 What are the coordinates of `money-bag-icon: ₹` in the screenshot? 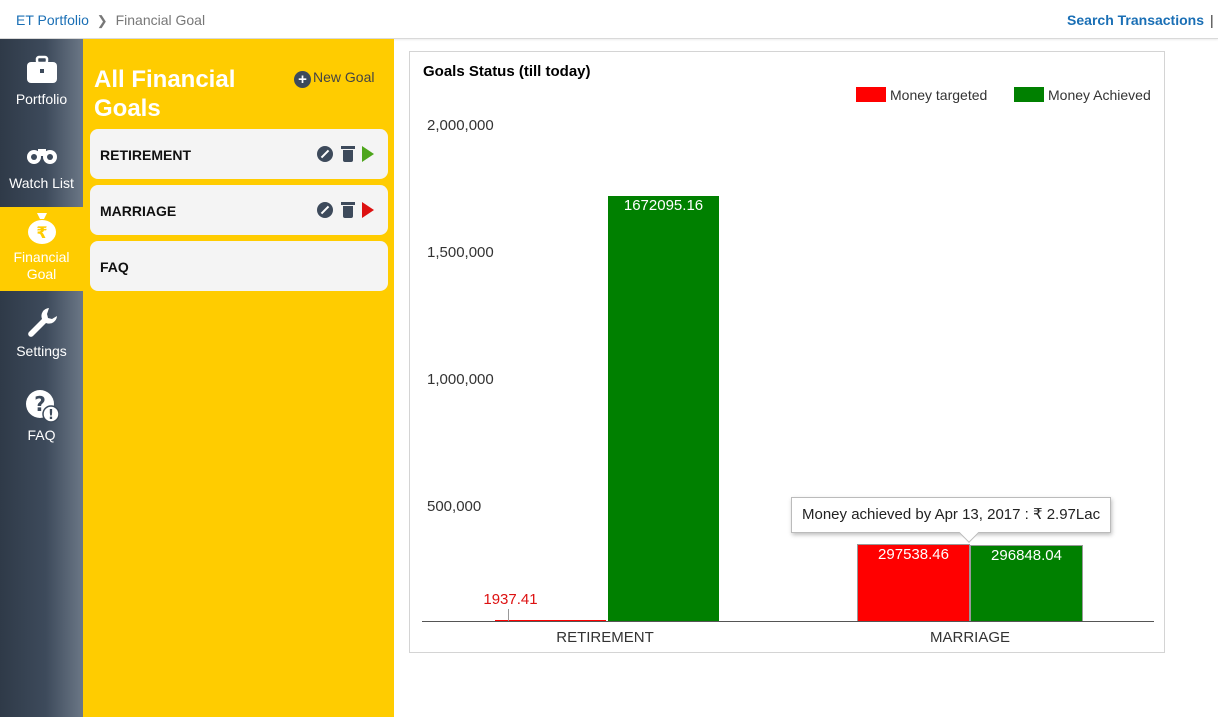 It's located at (41, 228).